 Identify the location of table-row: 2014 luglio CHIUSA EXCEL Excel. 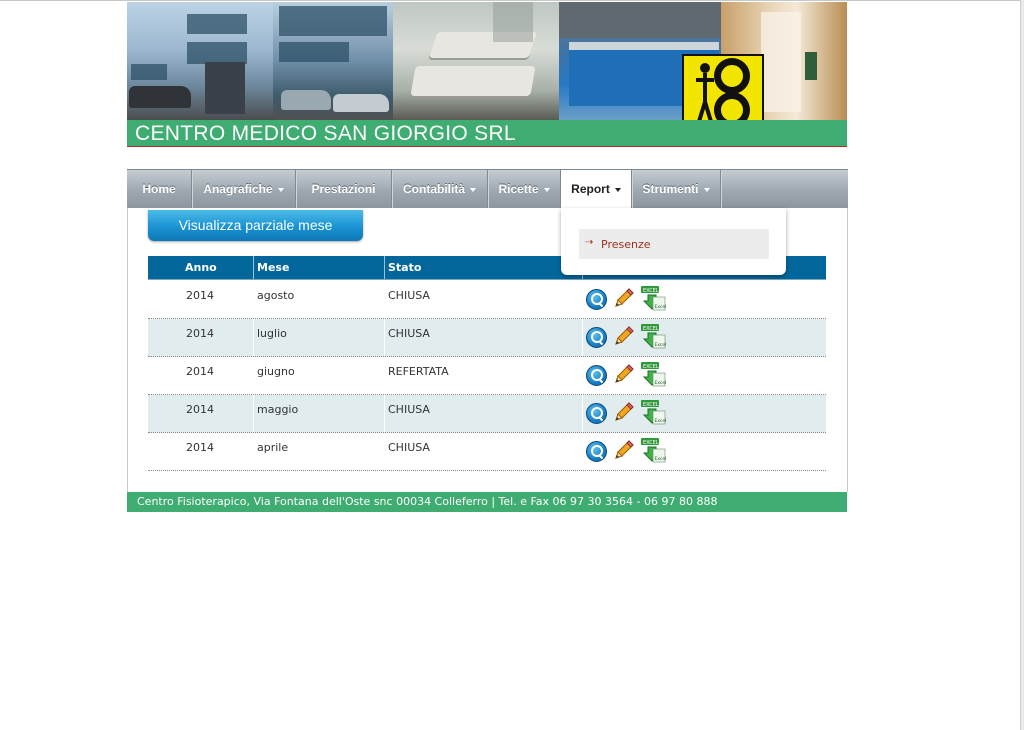
(487, 338).